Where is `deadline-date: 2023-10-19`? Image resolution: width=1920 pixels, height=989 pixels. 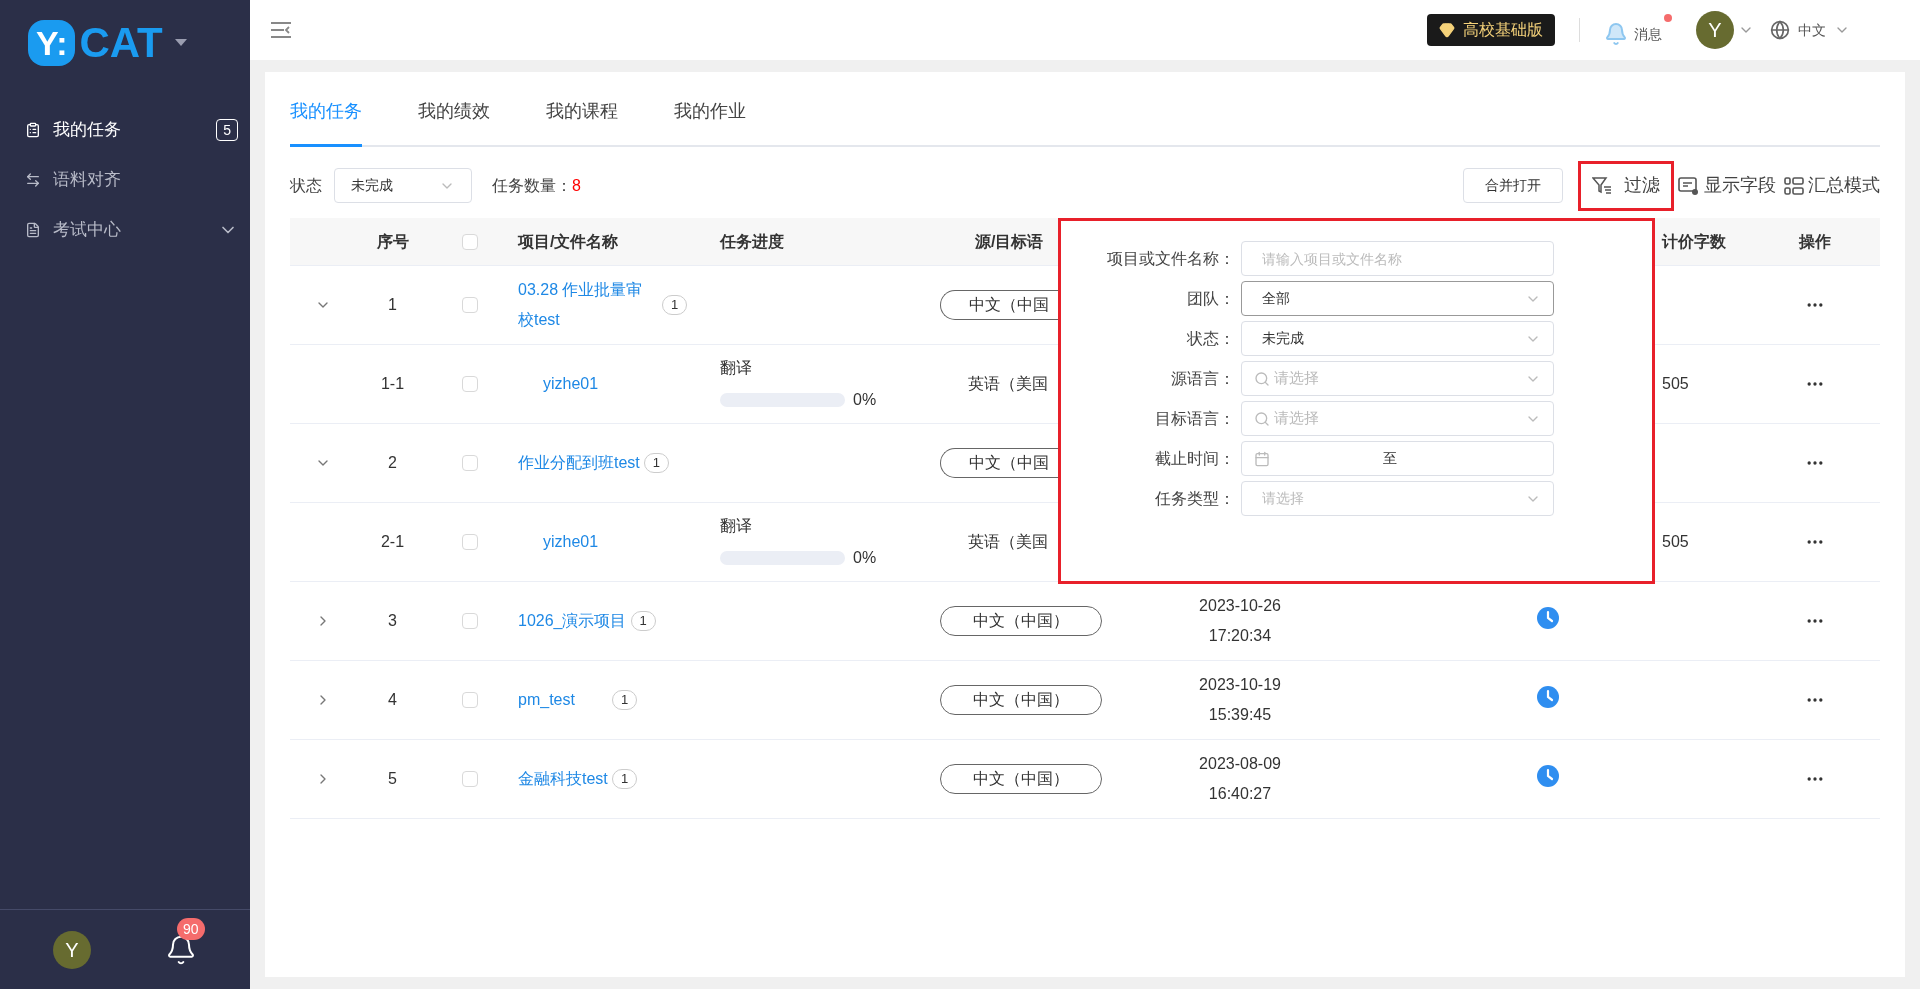 deadline-date: 2023-10-19 is located at coordinates (1240, 685).